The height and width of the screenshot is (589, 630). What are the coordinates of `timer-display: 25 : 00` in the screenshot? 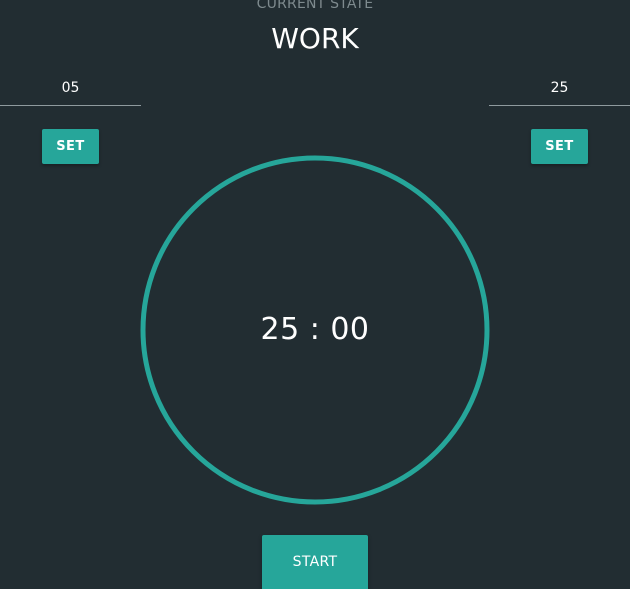 It's located at (315, 329).